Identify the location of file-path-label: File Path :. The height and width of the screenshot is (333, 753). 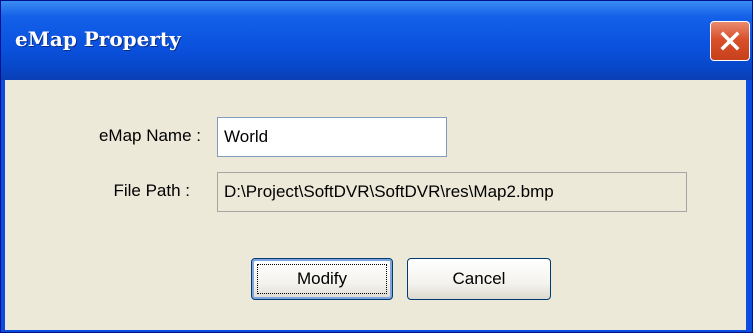
(151, 190).